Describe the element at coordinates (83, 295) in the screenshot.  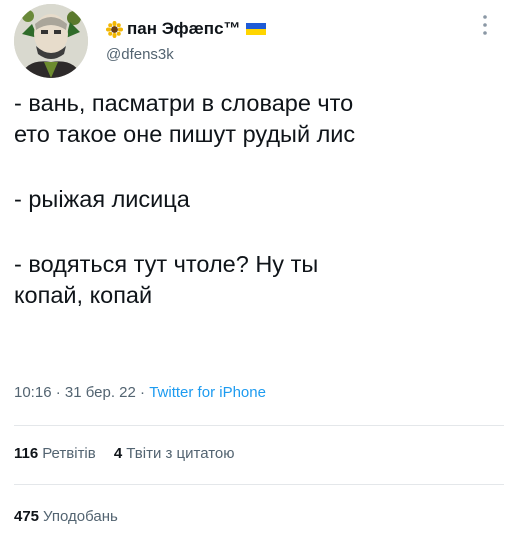
I see `tweet-line: копай, копай` at that location.